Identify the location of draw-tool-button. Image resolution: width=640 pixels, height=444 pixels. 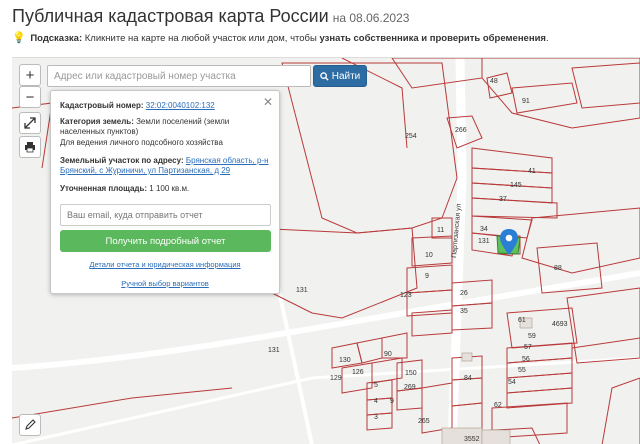
(30, 425).